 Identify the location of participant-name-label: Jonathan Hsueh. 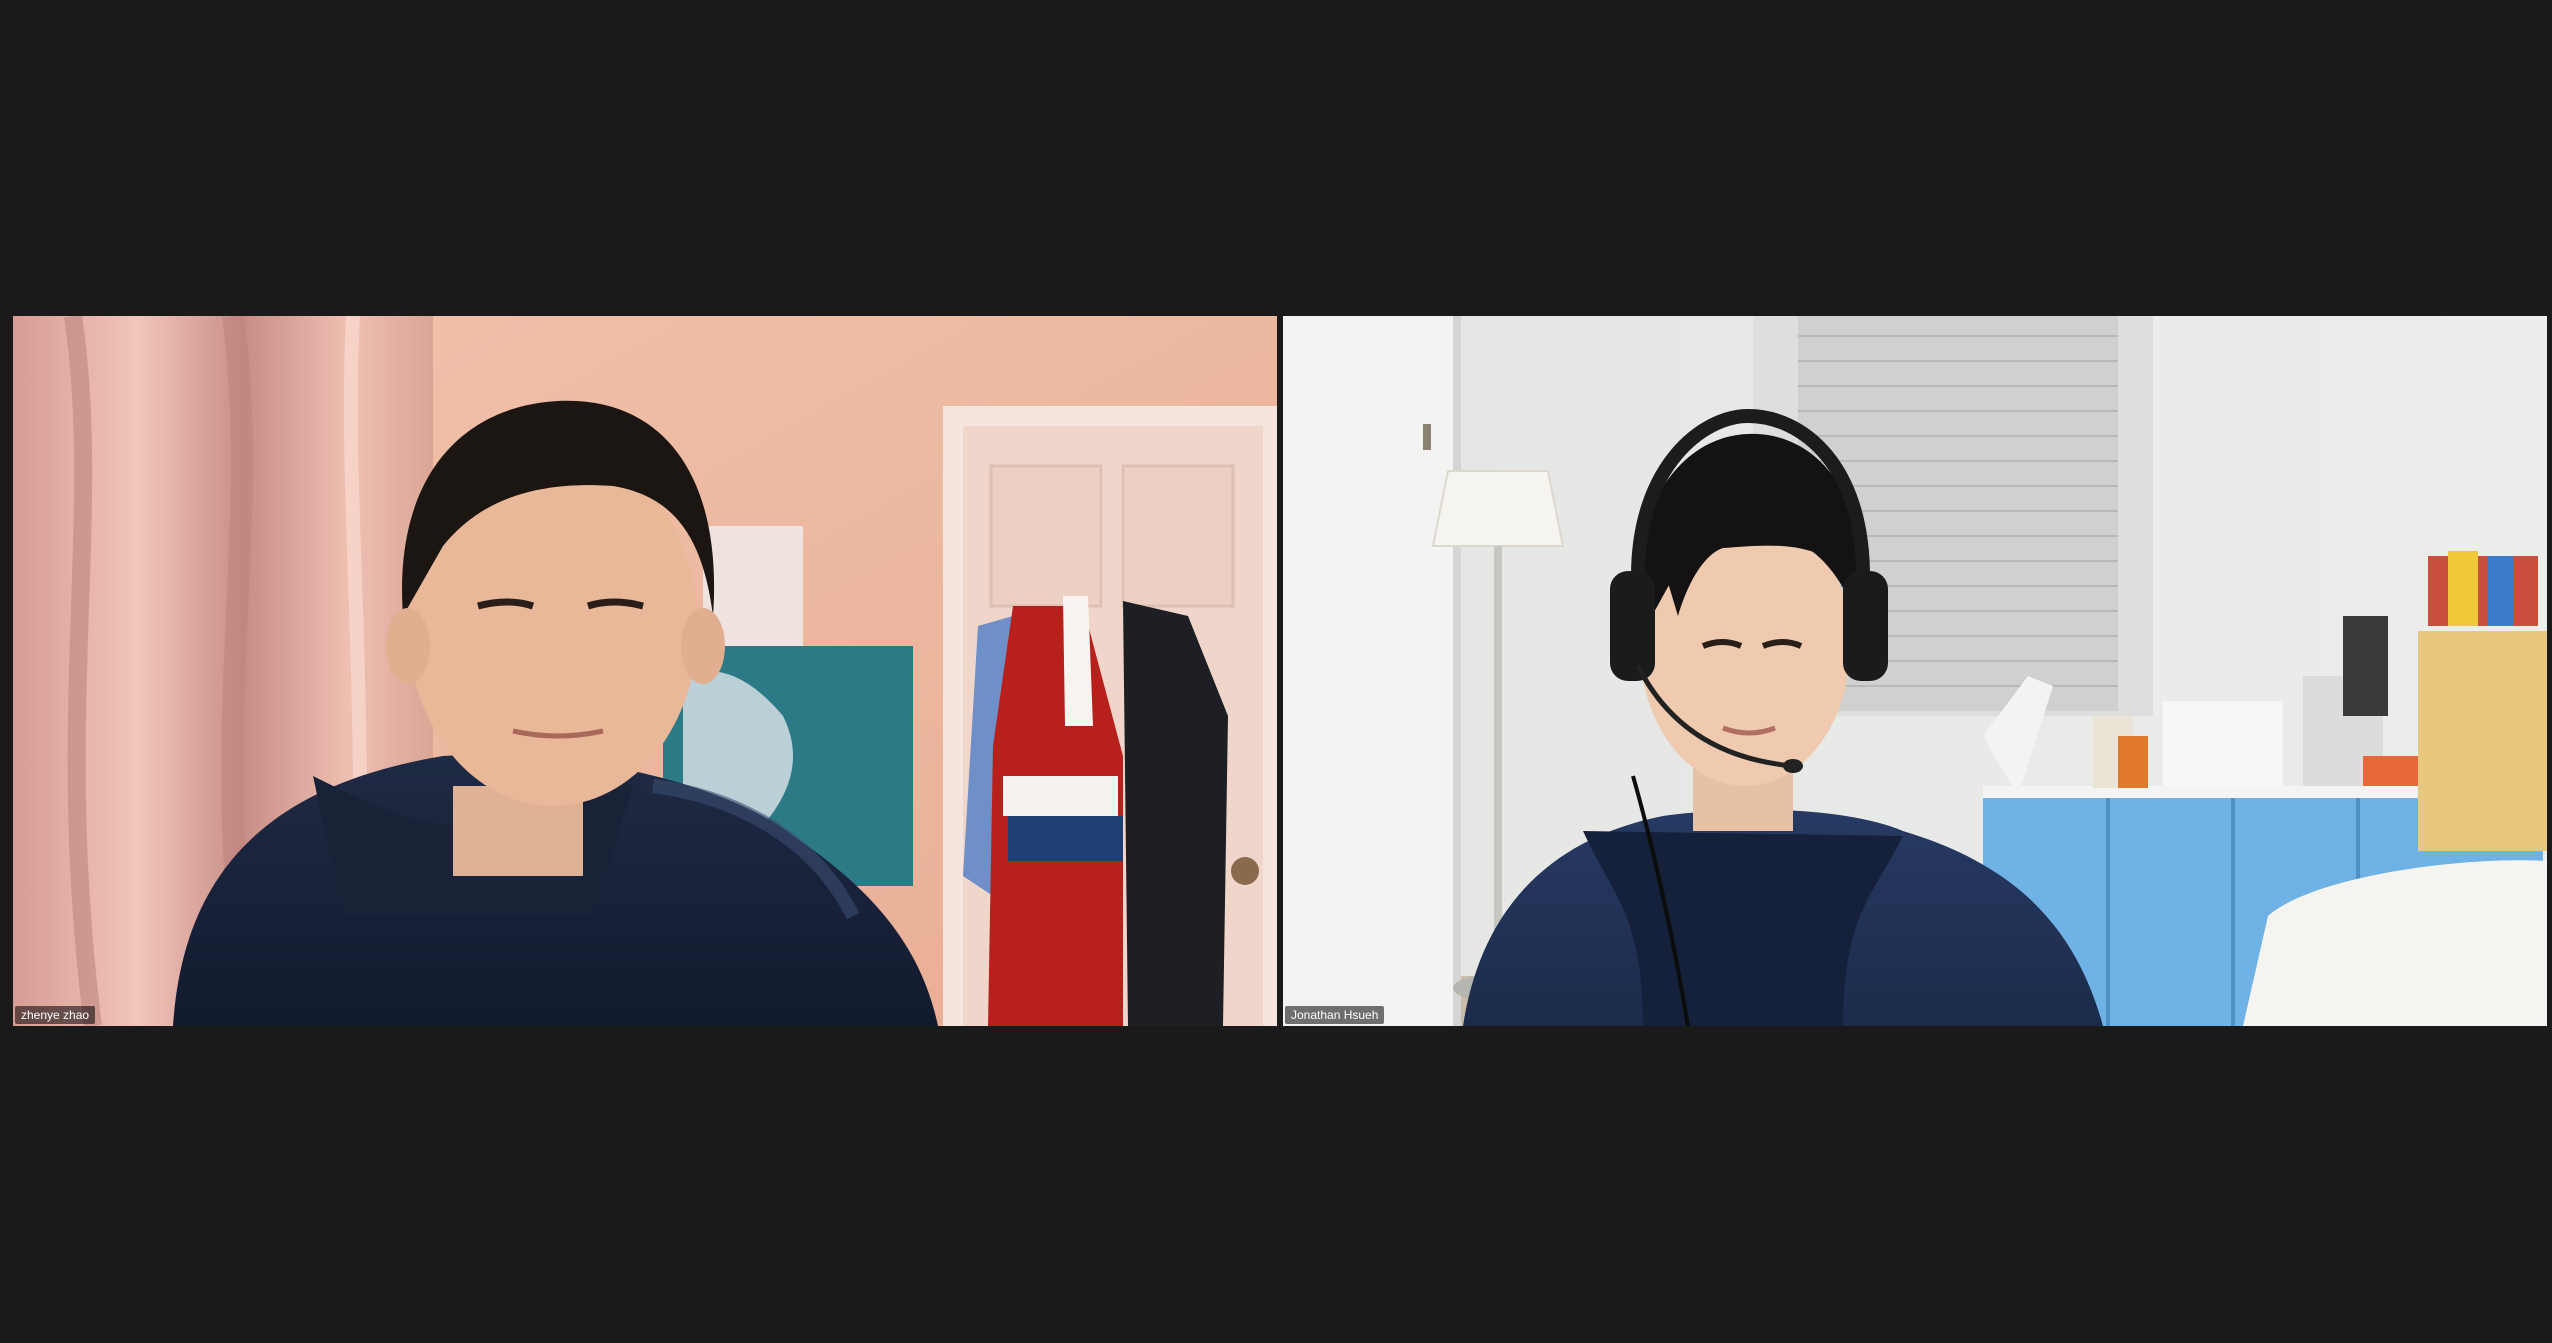
(1335, 1015).